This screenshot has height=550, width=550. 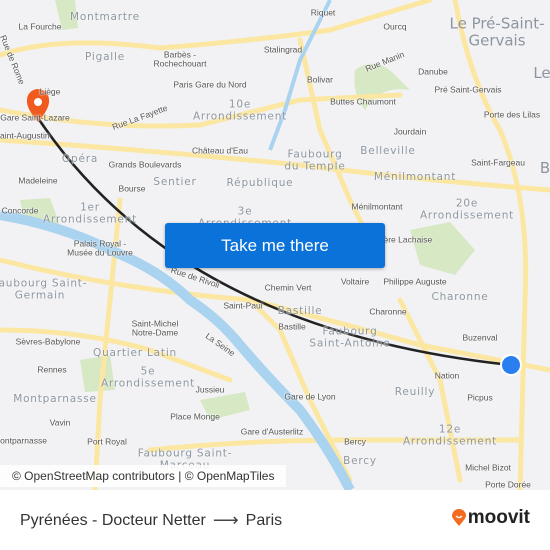 What do you see at coordinates (382, 86) in the screenshot?
I see `park-buttes-chaumont` at bounding box center [382, 86].